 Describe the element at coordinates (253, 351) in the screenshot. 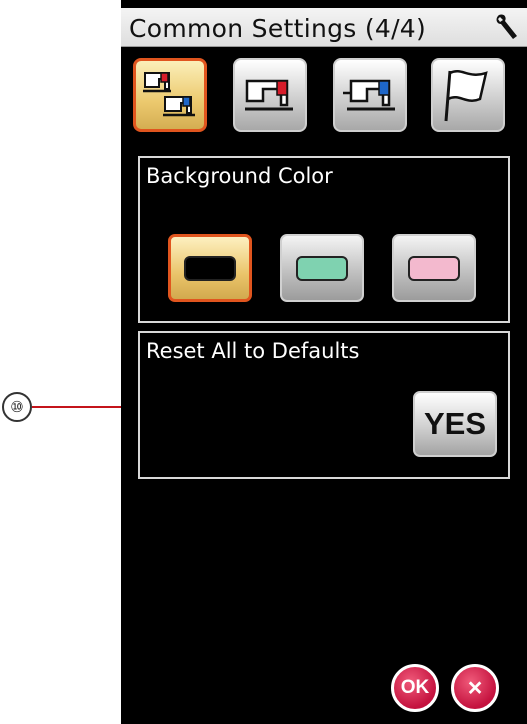

I see `reset-defaults-title: Reset All to Defaults` at that location.